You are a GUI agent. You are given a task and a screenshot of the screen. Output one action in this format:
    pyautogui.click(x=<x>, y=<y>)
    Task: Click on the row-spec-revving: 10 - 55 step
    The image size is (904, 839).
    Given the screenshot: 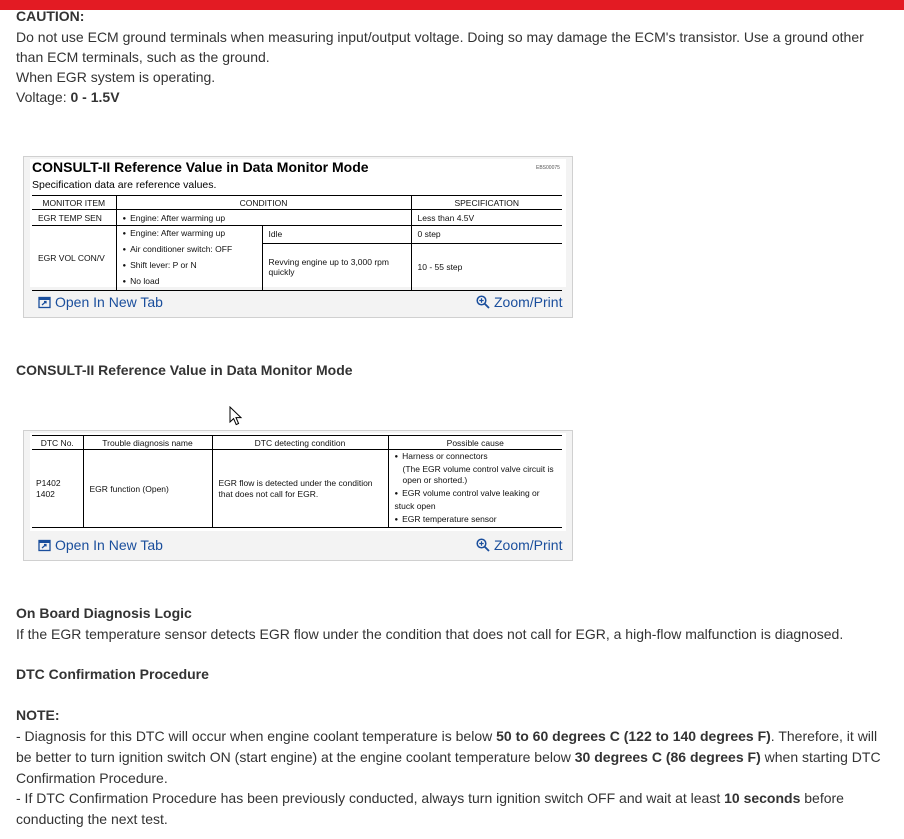 What is the action you would take?
    pyautogui.click(x=486, y=267)
    